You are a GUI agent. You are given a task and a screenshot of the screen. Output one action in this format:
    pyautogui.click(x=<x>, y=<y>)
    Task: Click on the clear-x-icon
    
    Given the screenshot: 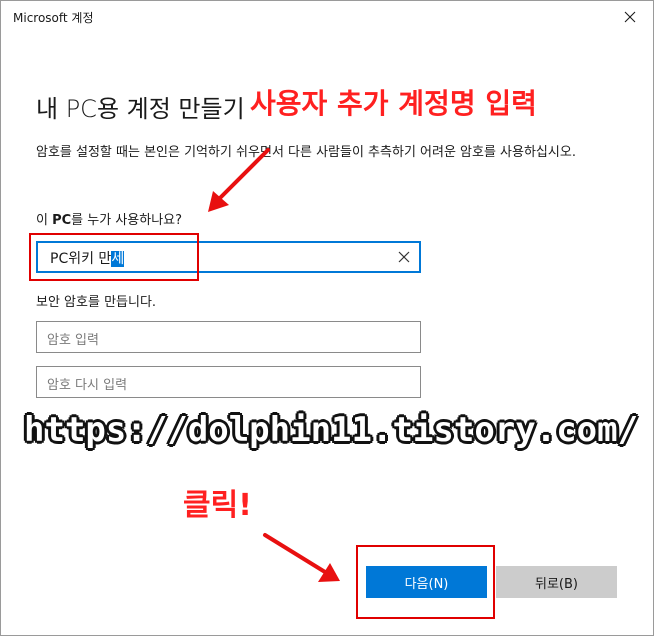 What is the action you would take?
    pyautogui.click(x=404, y=257)
    